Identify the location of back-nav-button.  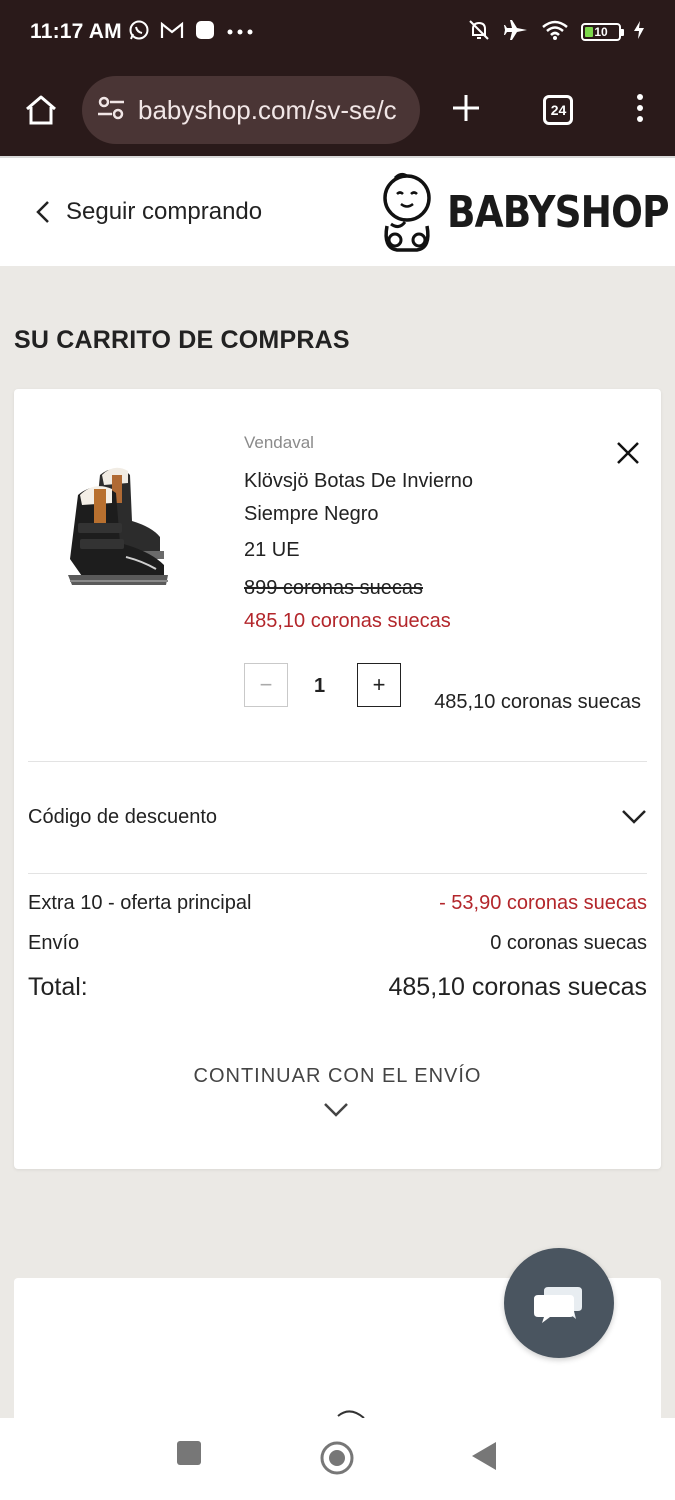
(484, 1458).